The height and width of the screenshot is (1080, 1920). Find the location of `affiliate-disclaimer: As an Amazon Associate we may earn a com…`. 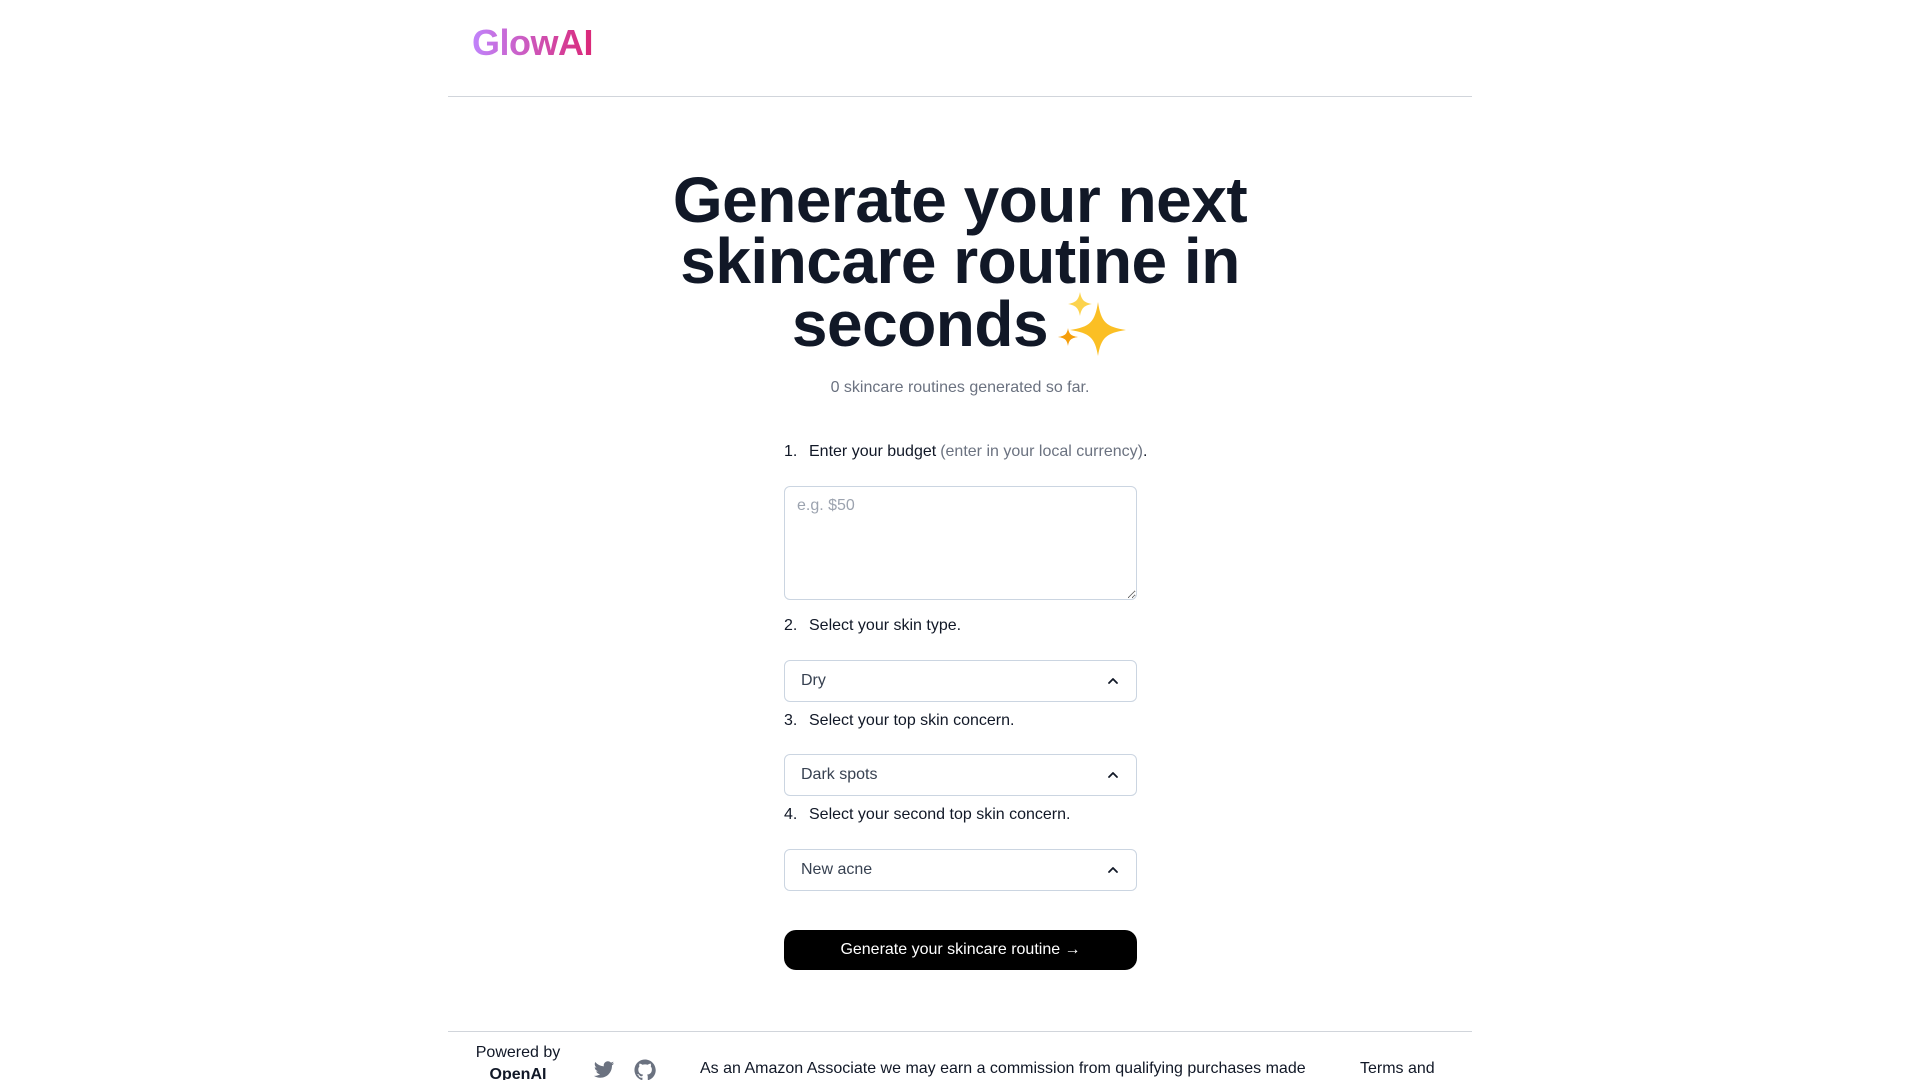

affiliate-disclaimer: As an Amazon Associate we may earn a com… is located at coordinates (1003, 1068).